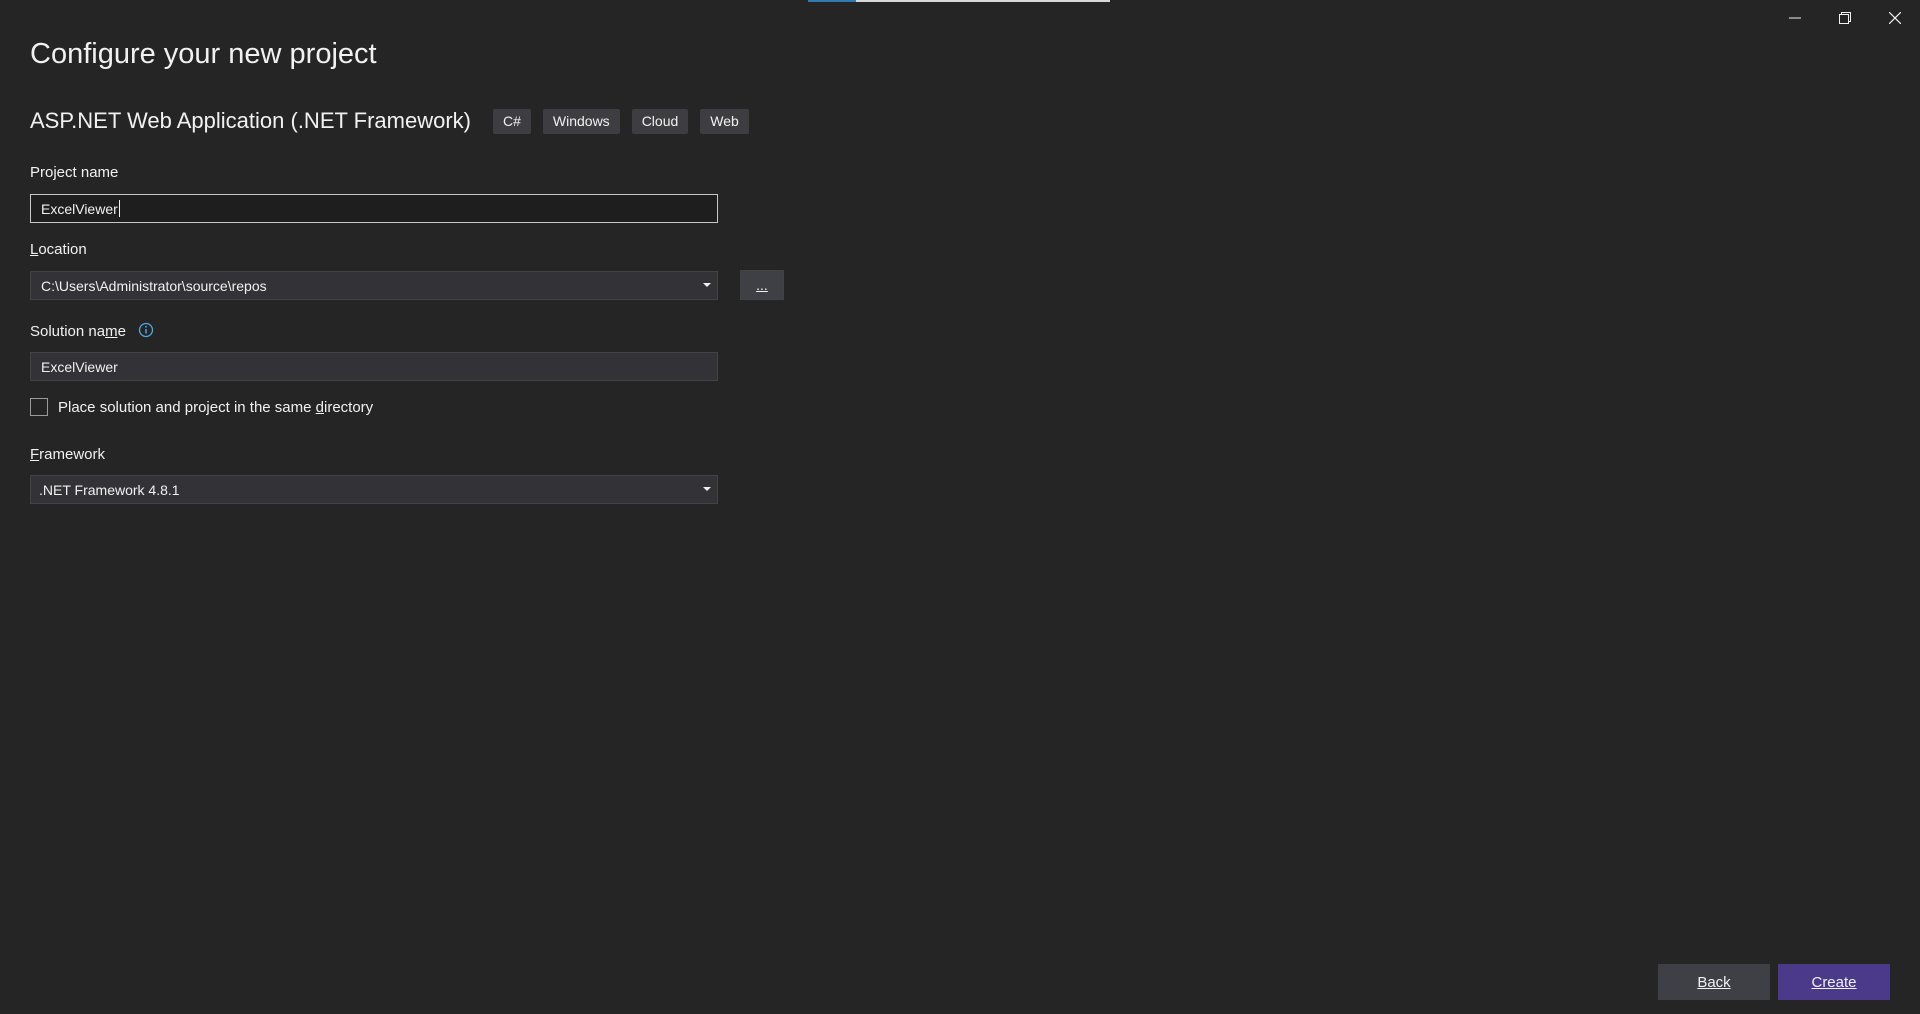  I want to click on close-button, so click(1895, 18).